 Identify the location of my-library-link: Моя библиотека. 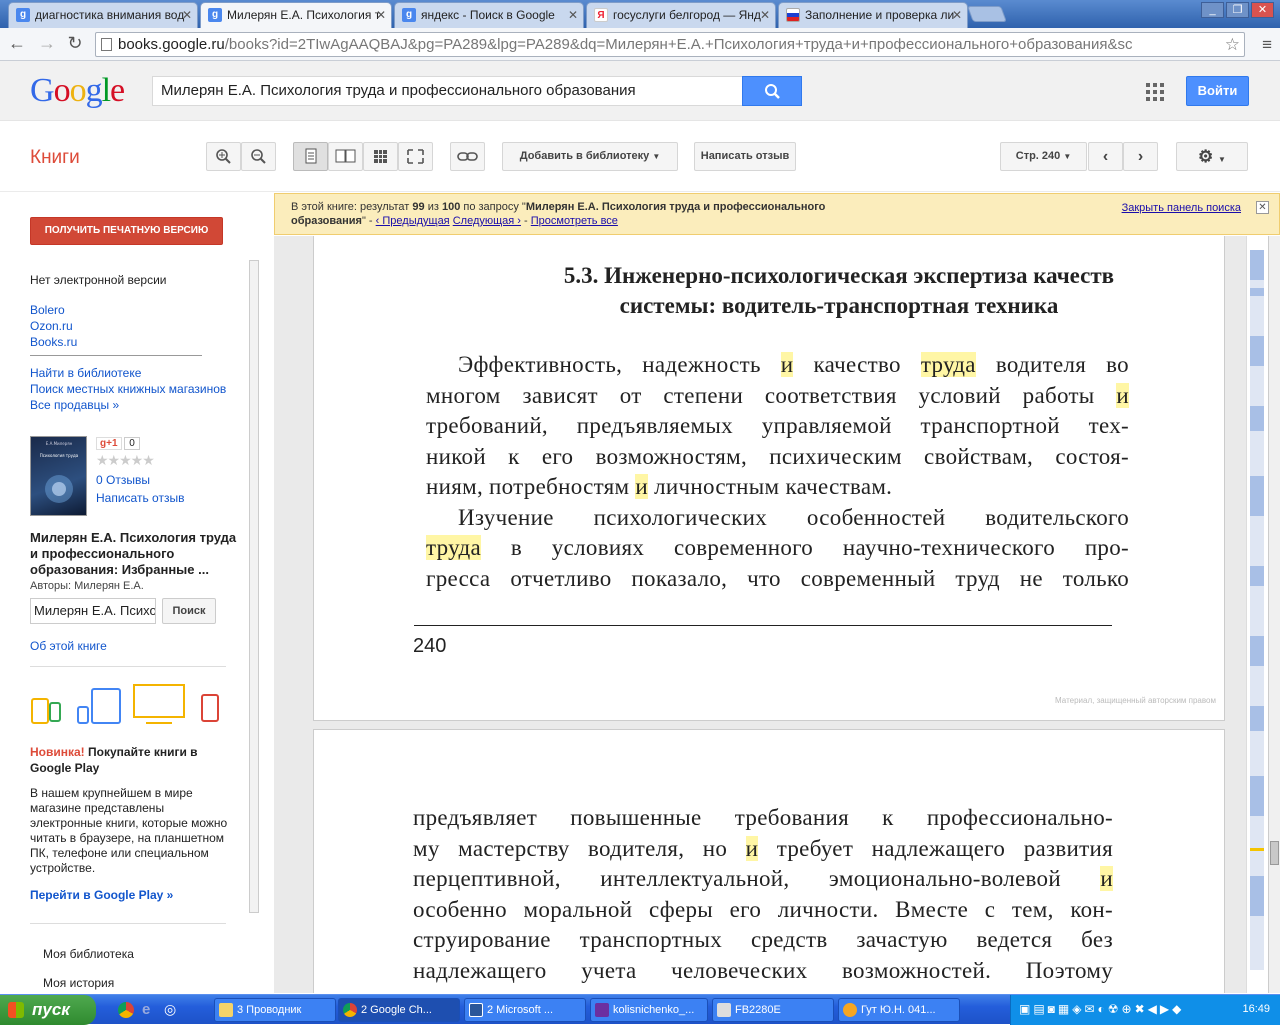
(88, 954).